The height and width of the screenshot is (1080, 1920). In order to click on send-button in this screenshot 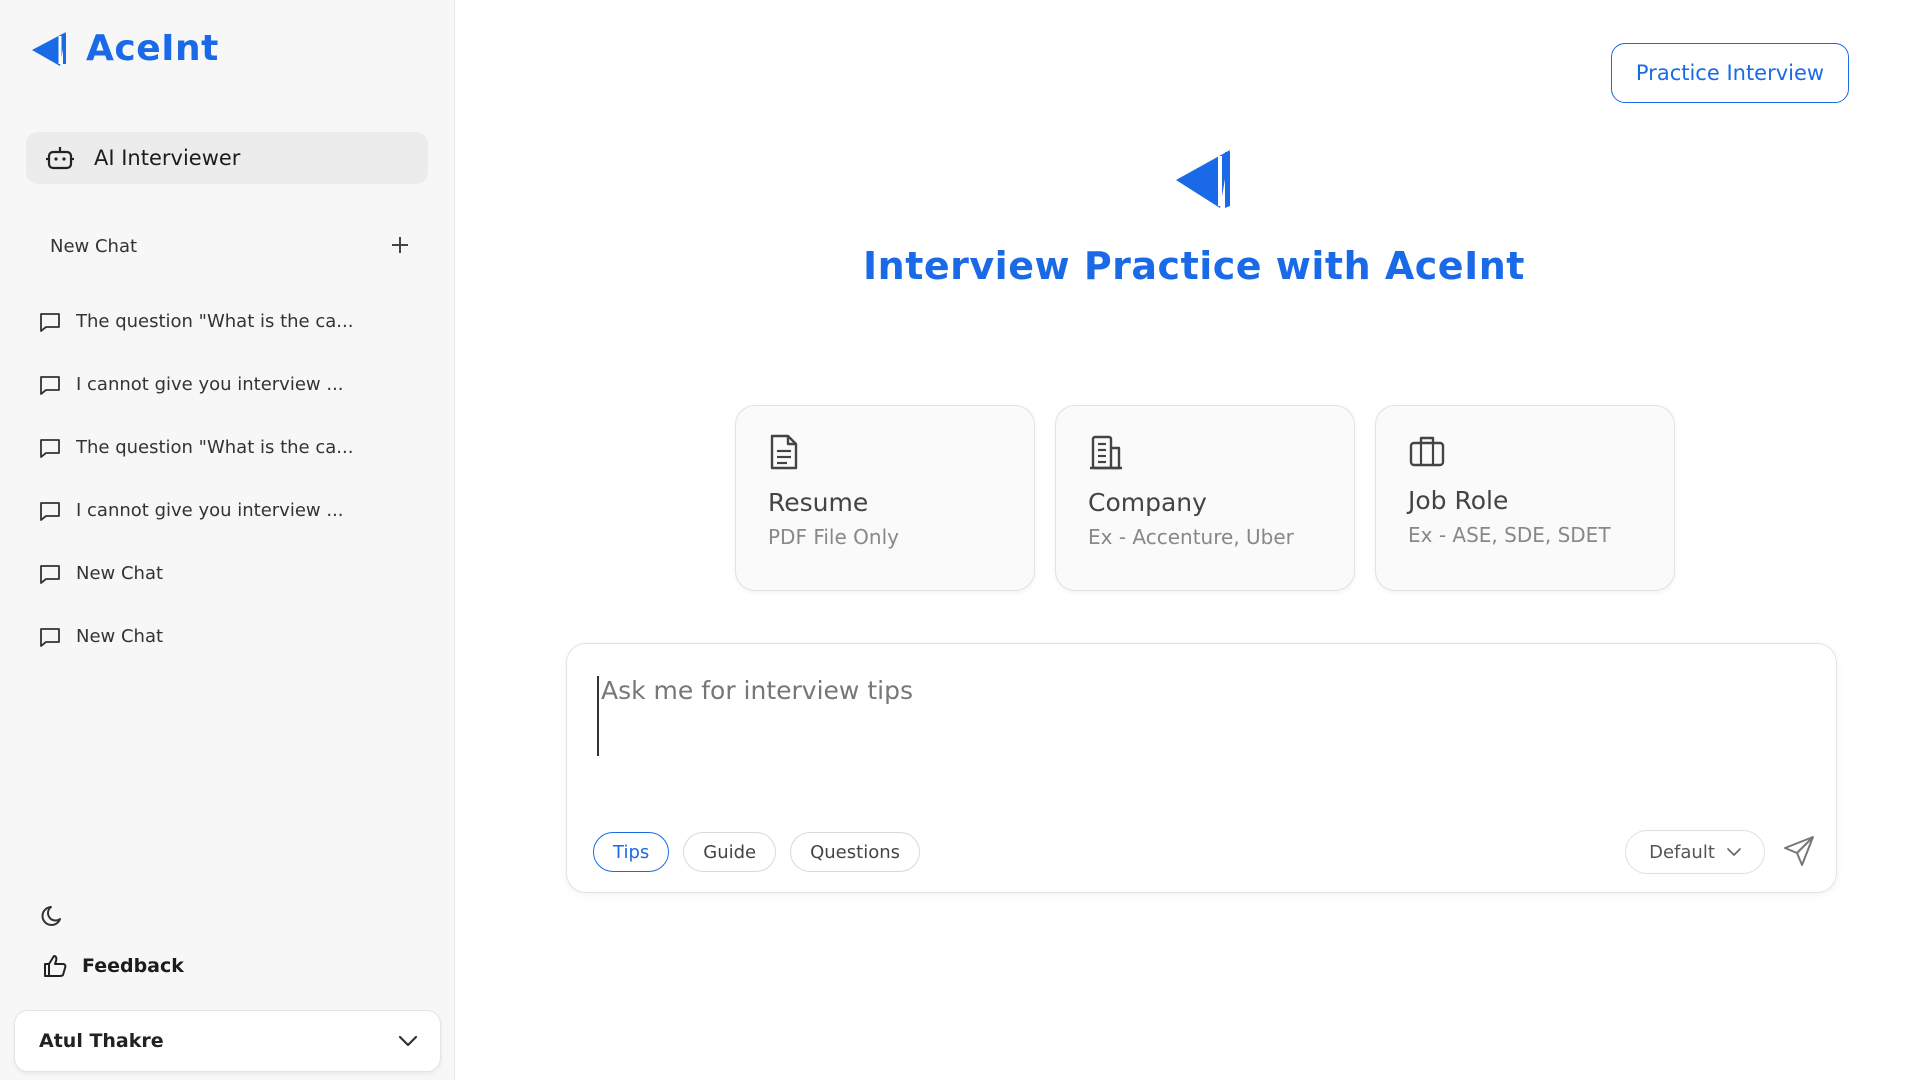, I will do `click(1799, 853)`.